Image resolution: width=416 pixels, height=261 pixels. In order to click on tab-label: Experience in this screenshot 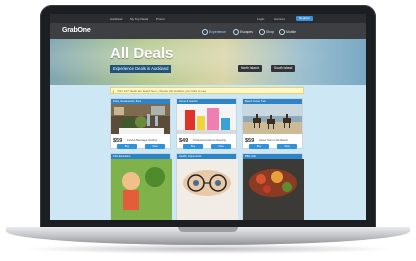, I will do `click(217, 31)`.